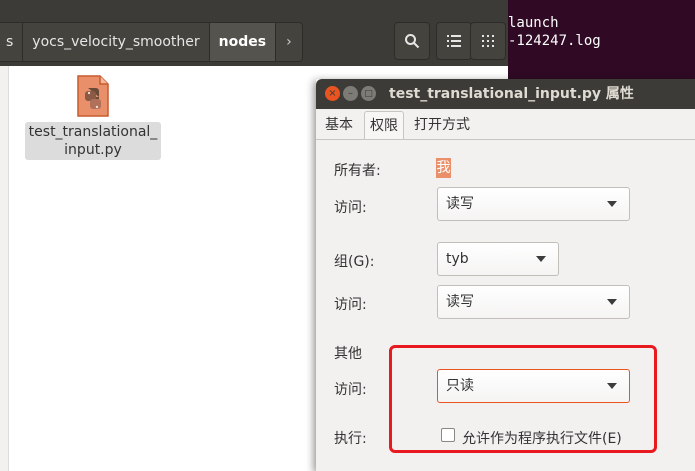 This screenshot has height=471, width=695. I want to click on owner-access-dropdown: 读写, so click(533, 204).